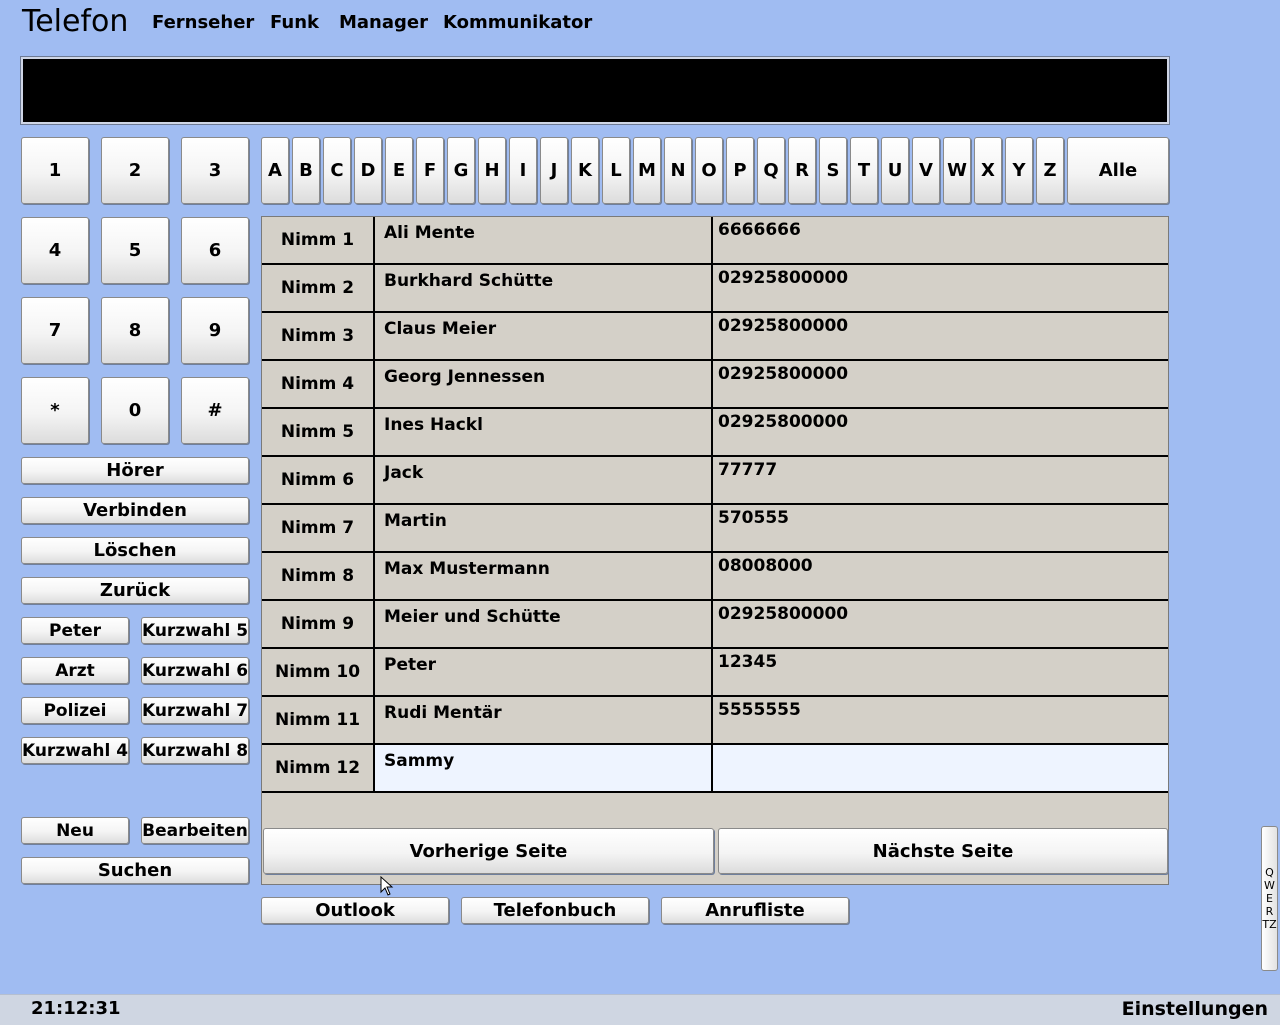 The width and height of the screenshot is (1280, 1025). What do you see at coordinates (1195, 1009) in the screenshot?
I see `settings-link: Einstellungen` at bounding box center [1195, 1009].